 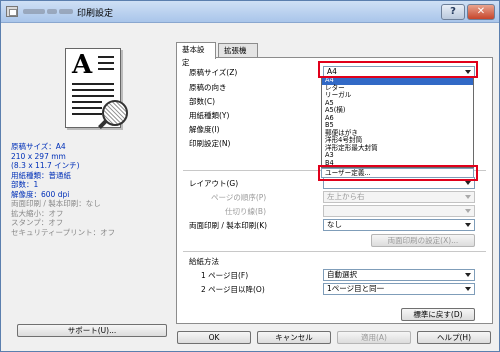 What do you see at coordinates (95, 14) in the screenshot?
I see `window-title: 印刷設定` at bounding box center [95, 14].